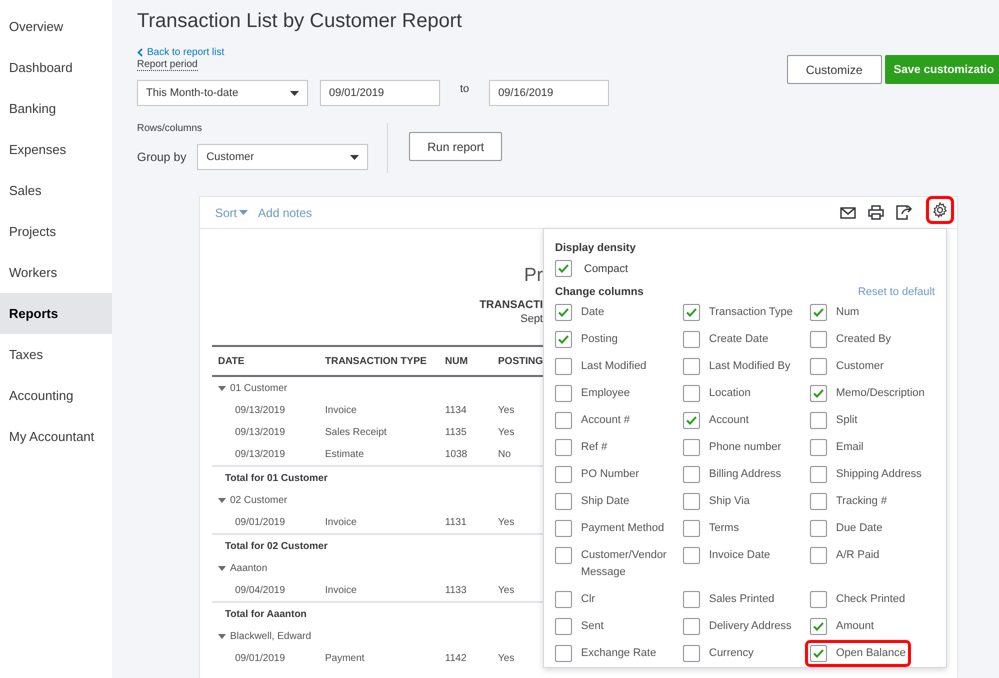 The height and width of the screenshot is (678, 999). I want to click on back-link: Back to report list, so click(180, 52).